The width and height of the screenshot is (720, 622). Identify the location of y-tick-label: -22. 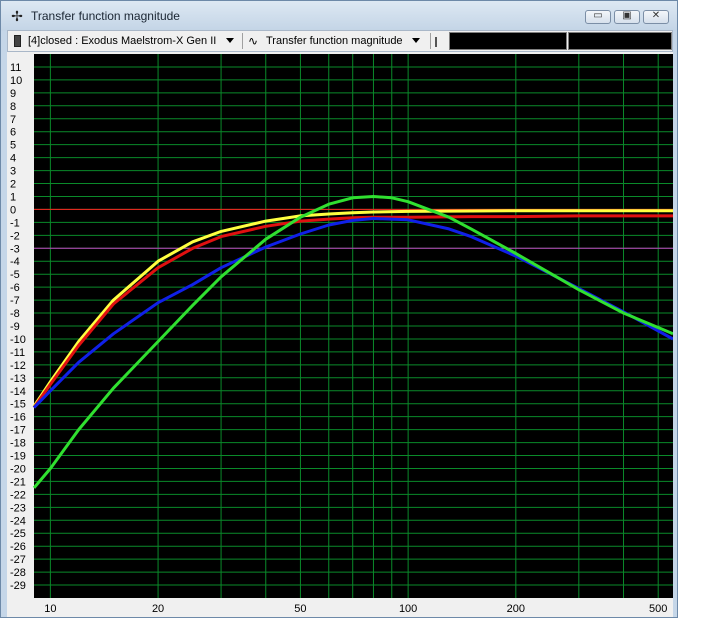
(18, 495).